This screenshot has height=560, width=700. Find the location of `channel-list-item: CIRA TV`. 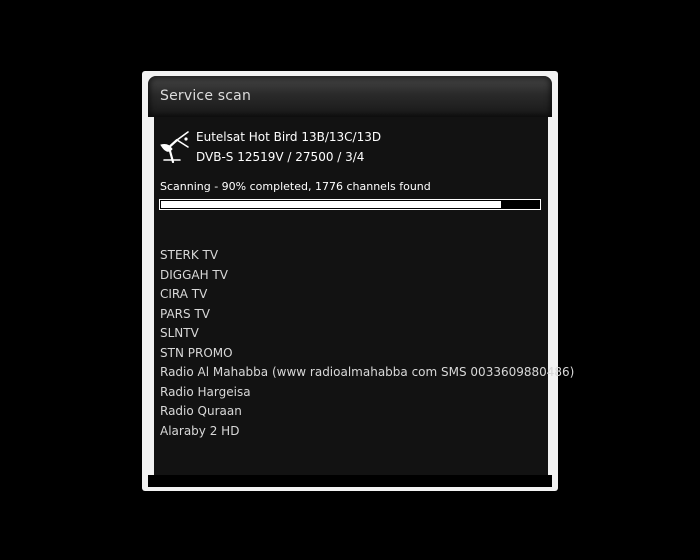

channel-list-item: CIRA TV is located at coordinates (184, 294).